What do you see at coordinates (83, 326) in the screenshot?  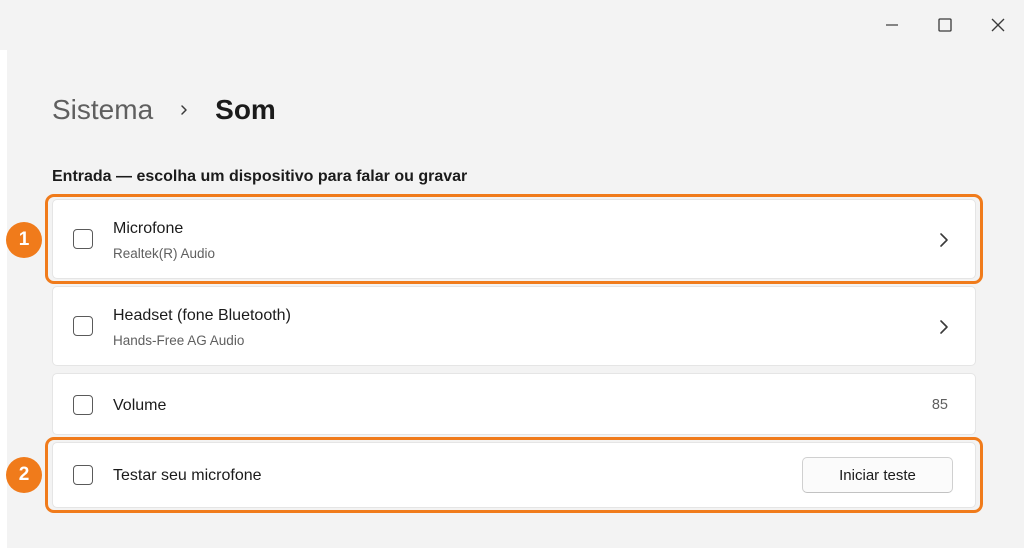 I see `device-checkbox` at bounding box center [83, 326].